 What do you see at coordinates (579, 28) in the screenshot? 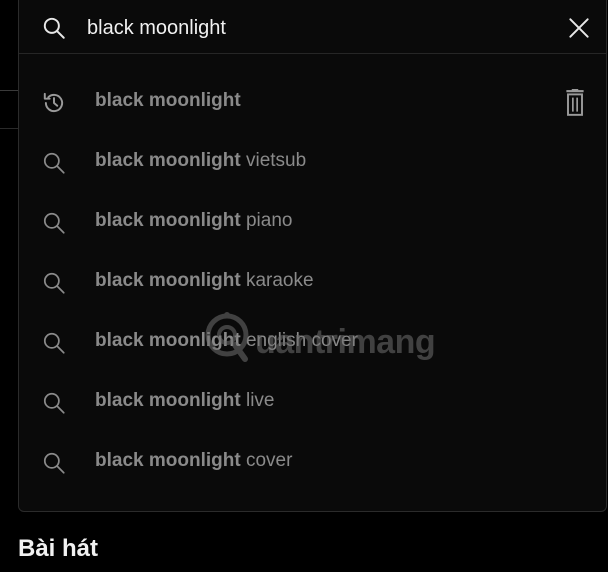
I see `close-icon` at bounding box center [579, 28].